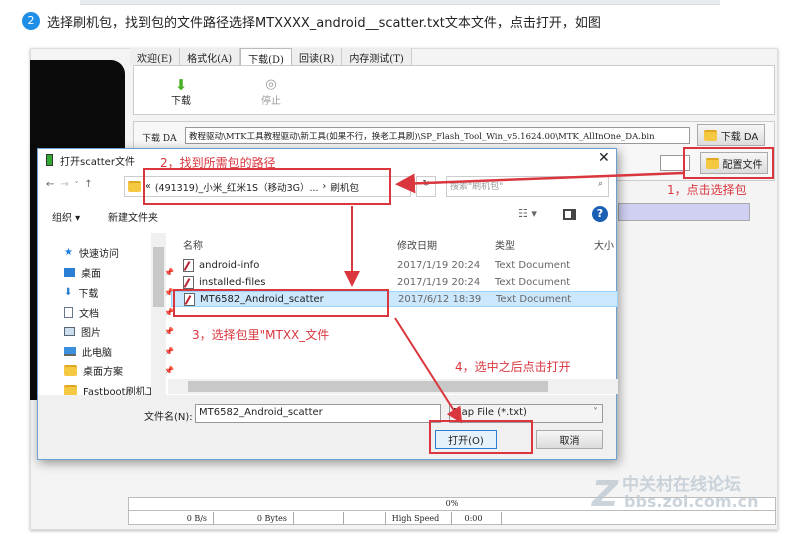  I want to click on elapsed-time: 0:00, so click(477, 518).